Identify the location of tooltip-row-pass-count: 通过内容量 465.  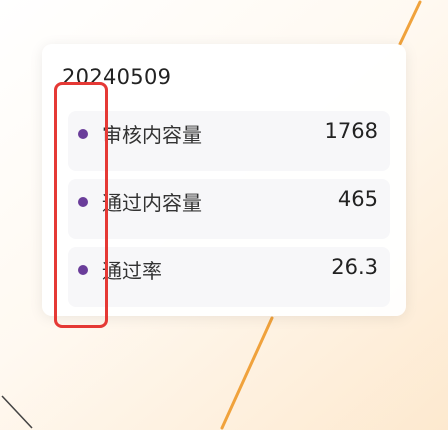
(229, 209).